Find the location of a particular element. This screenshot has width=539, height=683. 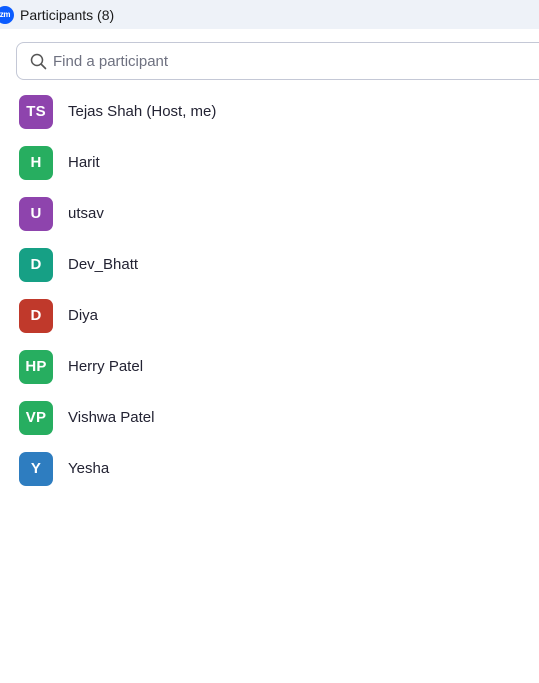

participant-row: D Diya is located at coordinates (269, 315).